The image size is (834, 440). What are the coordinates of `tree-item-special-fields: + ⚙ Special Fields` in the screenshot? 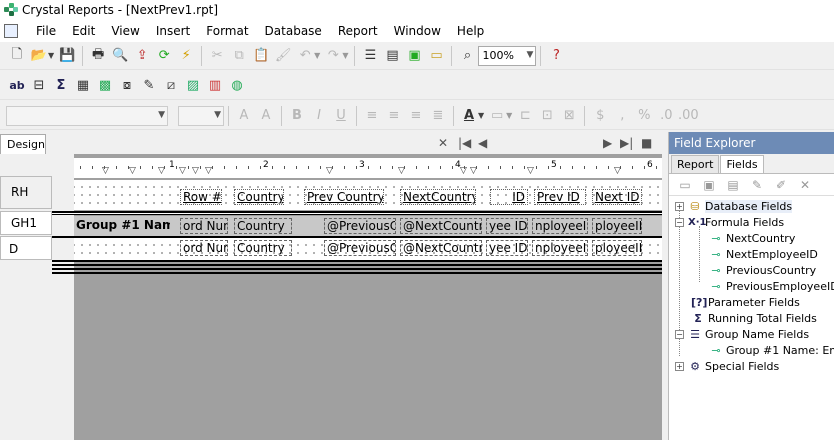 It's located at (727, 366).